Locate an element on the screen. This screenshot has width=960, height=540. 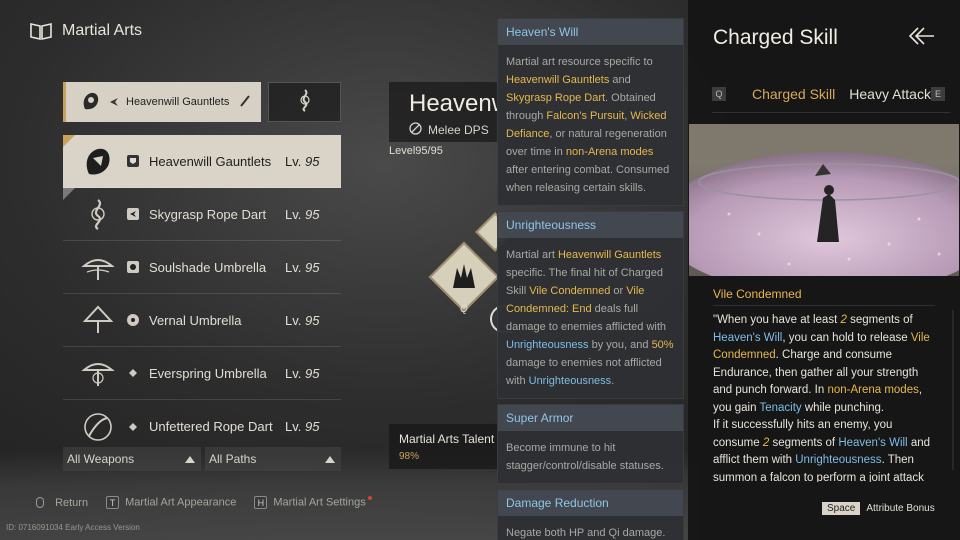
book-icon is located at coordinates (41, 31).